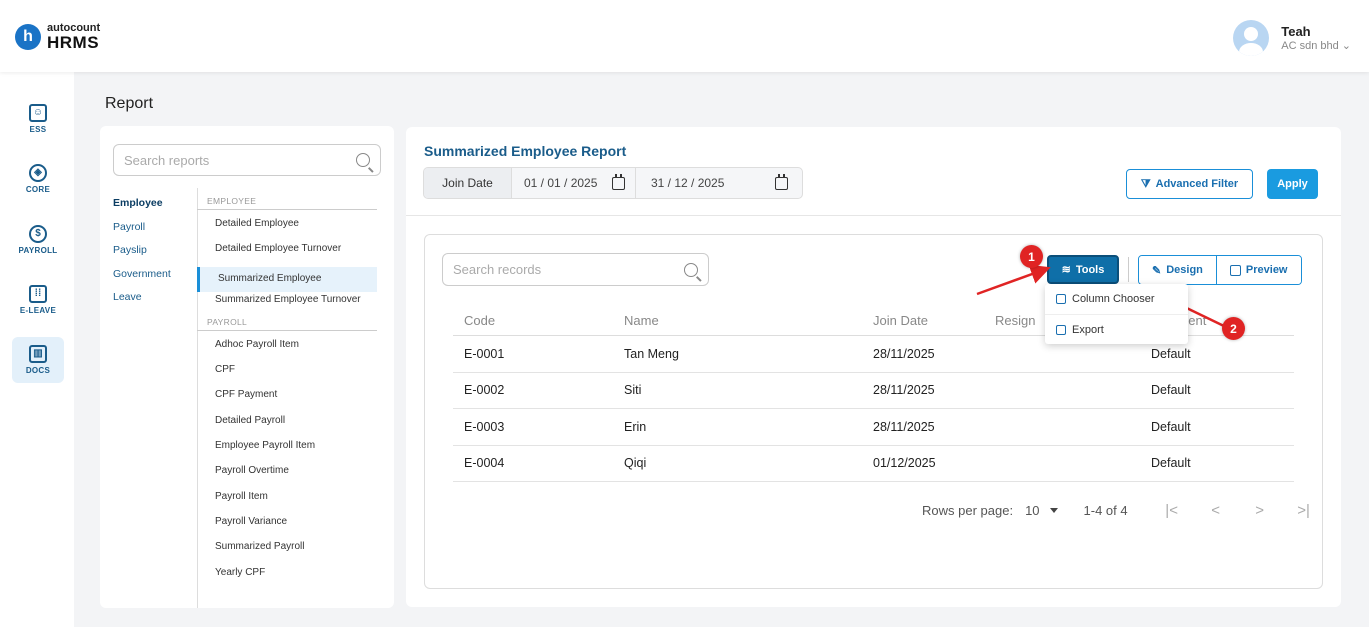 Image resolution: width=1369 pixels, height=627 pixels. Describe the element at coordinates (1172, 510) in the screenshot. I see `first-page-icon: |<` at that location.